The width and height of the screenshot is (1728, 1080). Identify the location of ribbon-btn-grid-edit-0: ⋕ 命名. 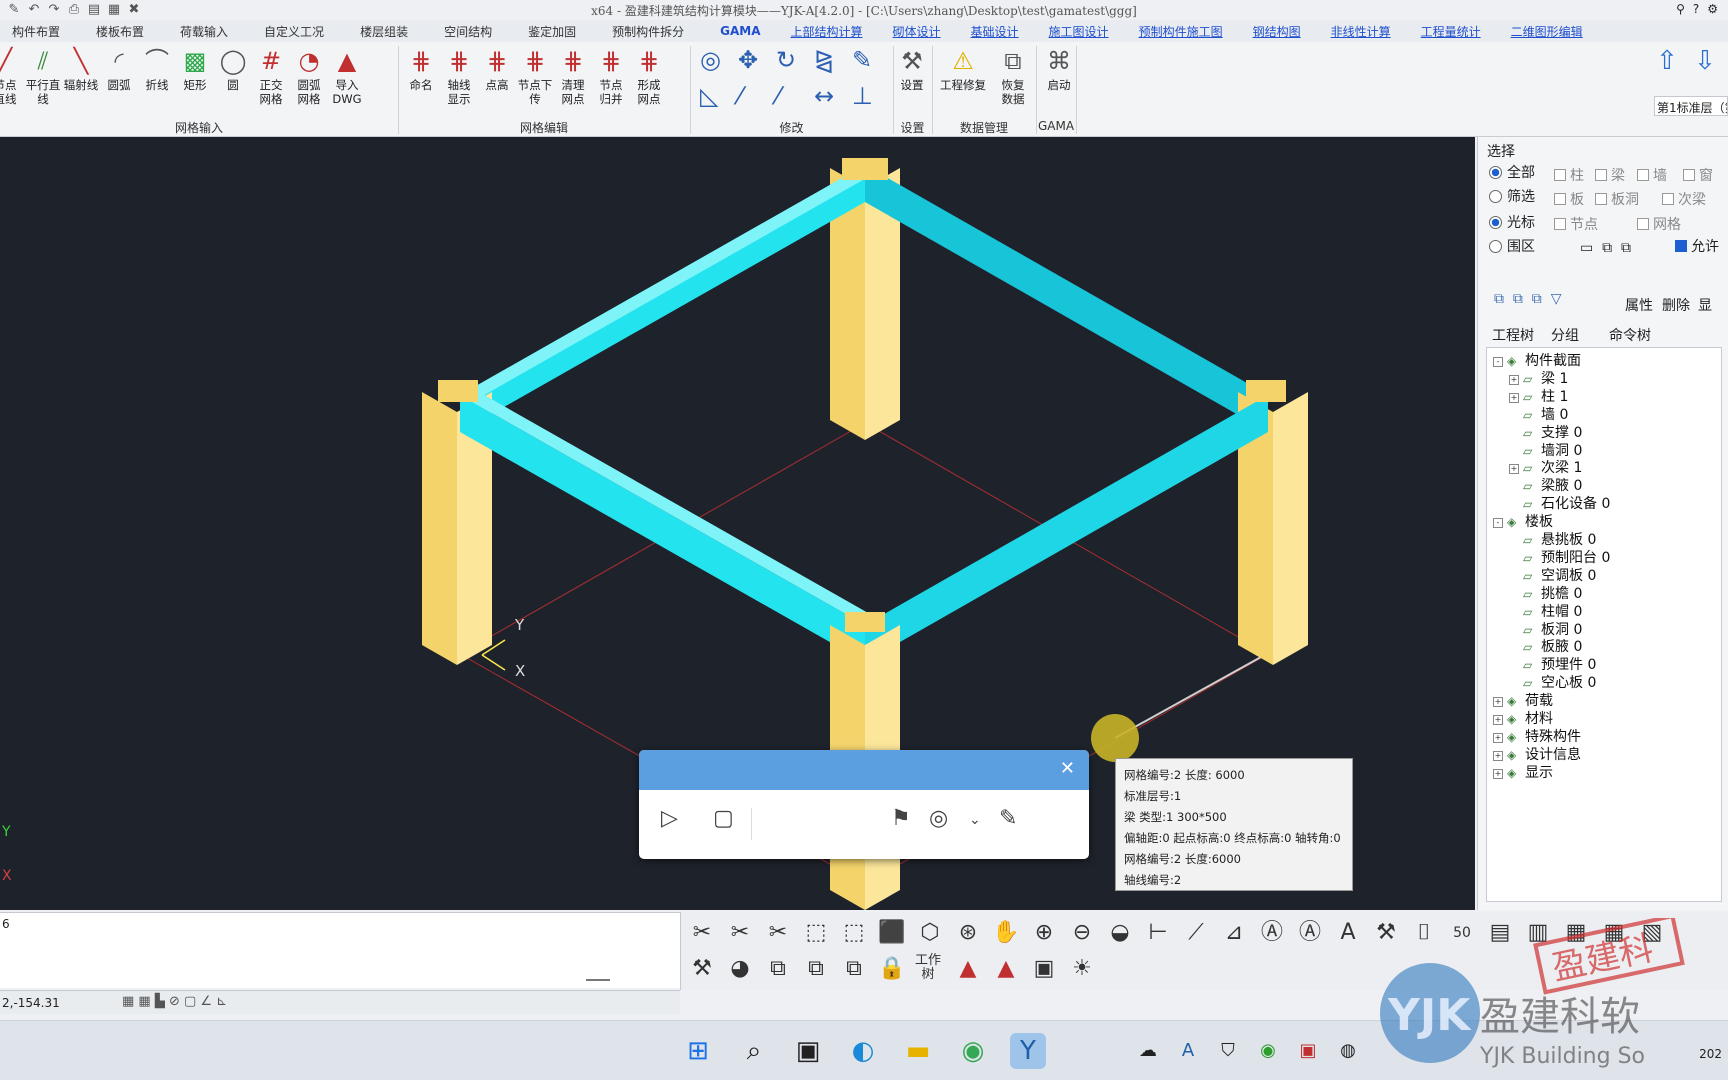
(421, 68).